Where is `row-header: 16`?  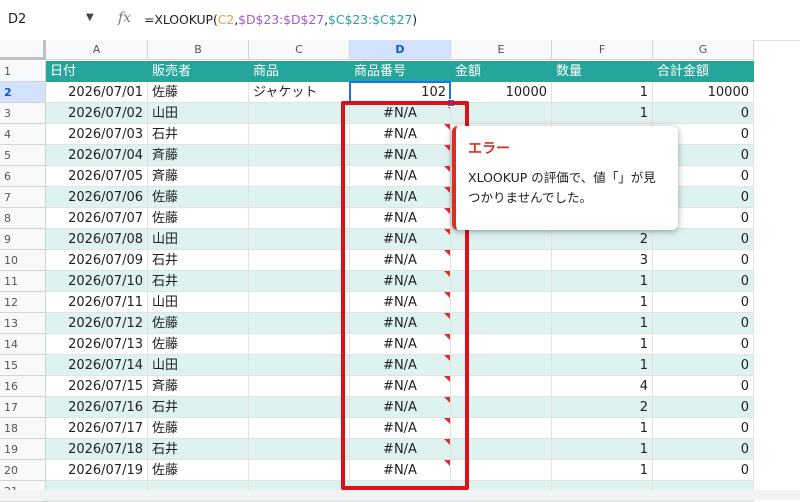 row-header: 16 is located at coordinates (23, 386).